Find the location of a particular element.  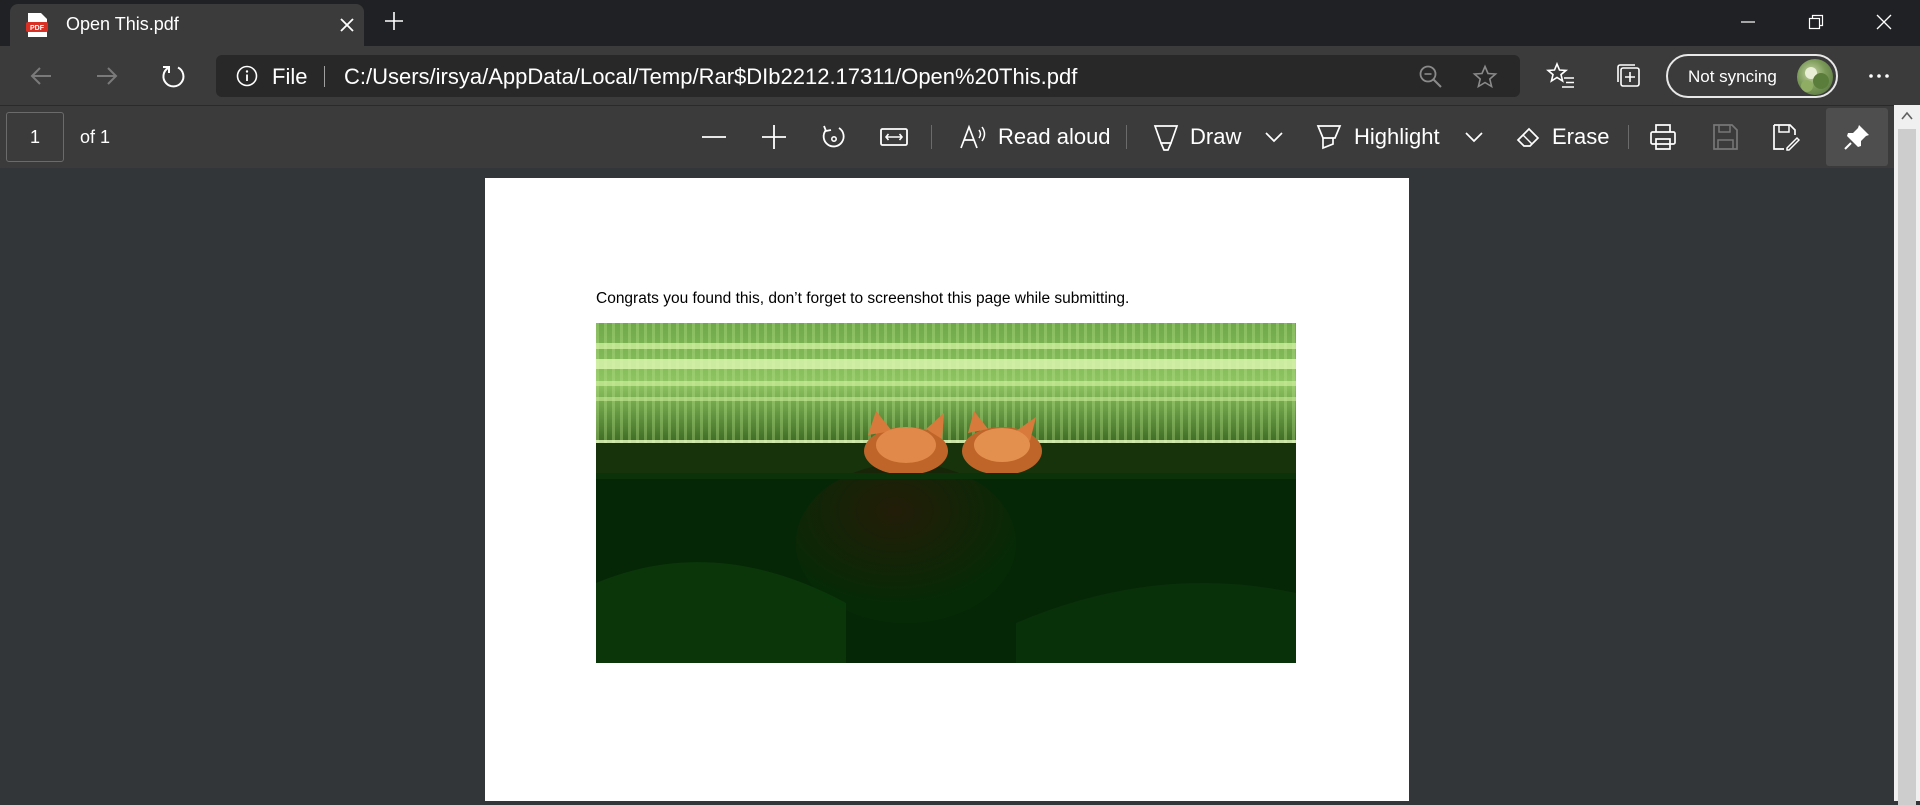

save-disk-icon is located at coordinates (1725, 137).